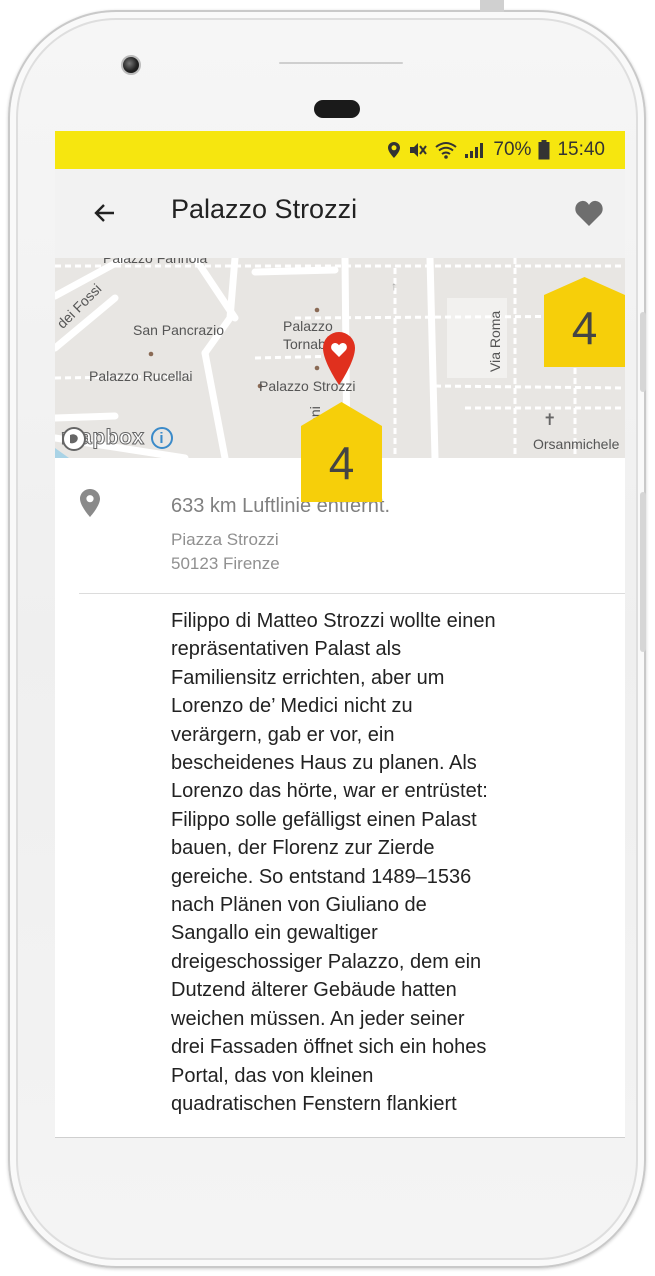  I want to click on front-camera, so click(131, 65).